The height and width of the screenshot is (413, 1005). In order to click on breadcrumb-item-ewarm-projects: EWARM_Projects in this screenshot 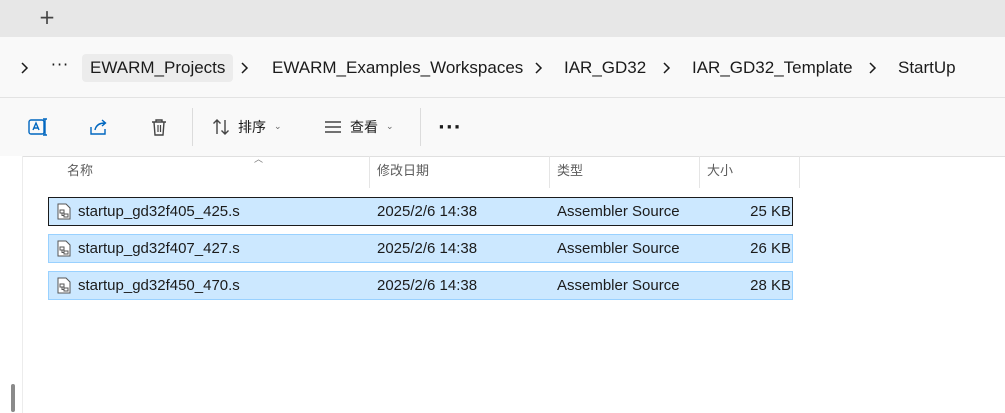, I will do `click(158, 68)`.